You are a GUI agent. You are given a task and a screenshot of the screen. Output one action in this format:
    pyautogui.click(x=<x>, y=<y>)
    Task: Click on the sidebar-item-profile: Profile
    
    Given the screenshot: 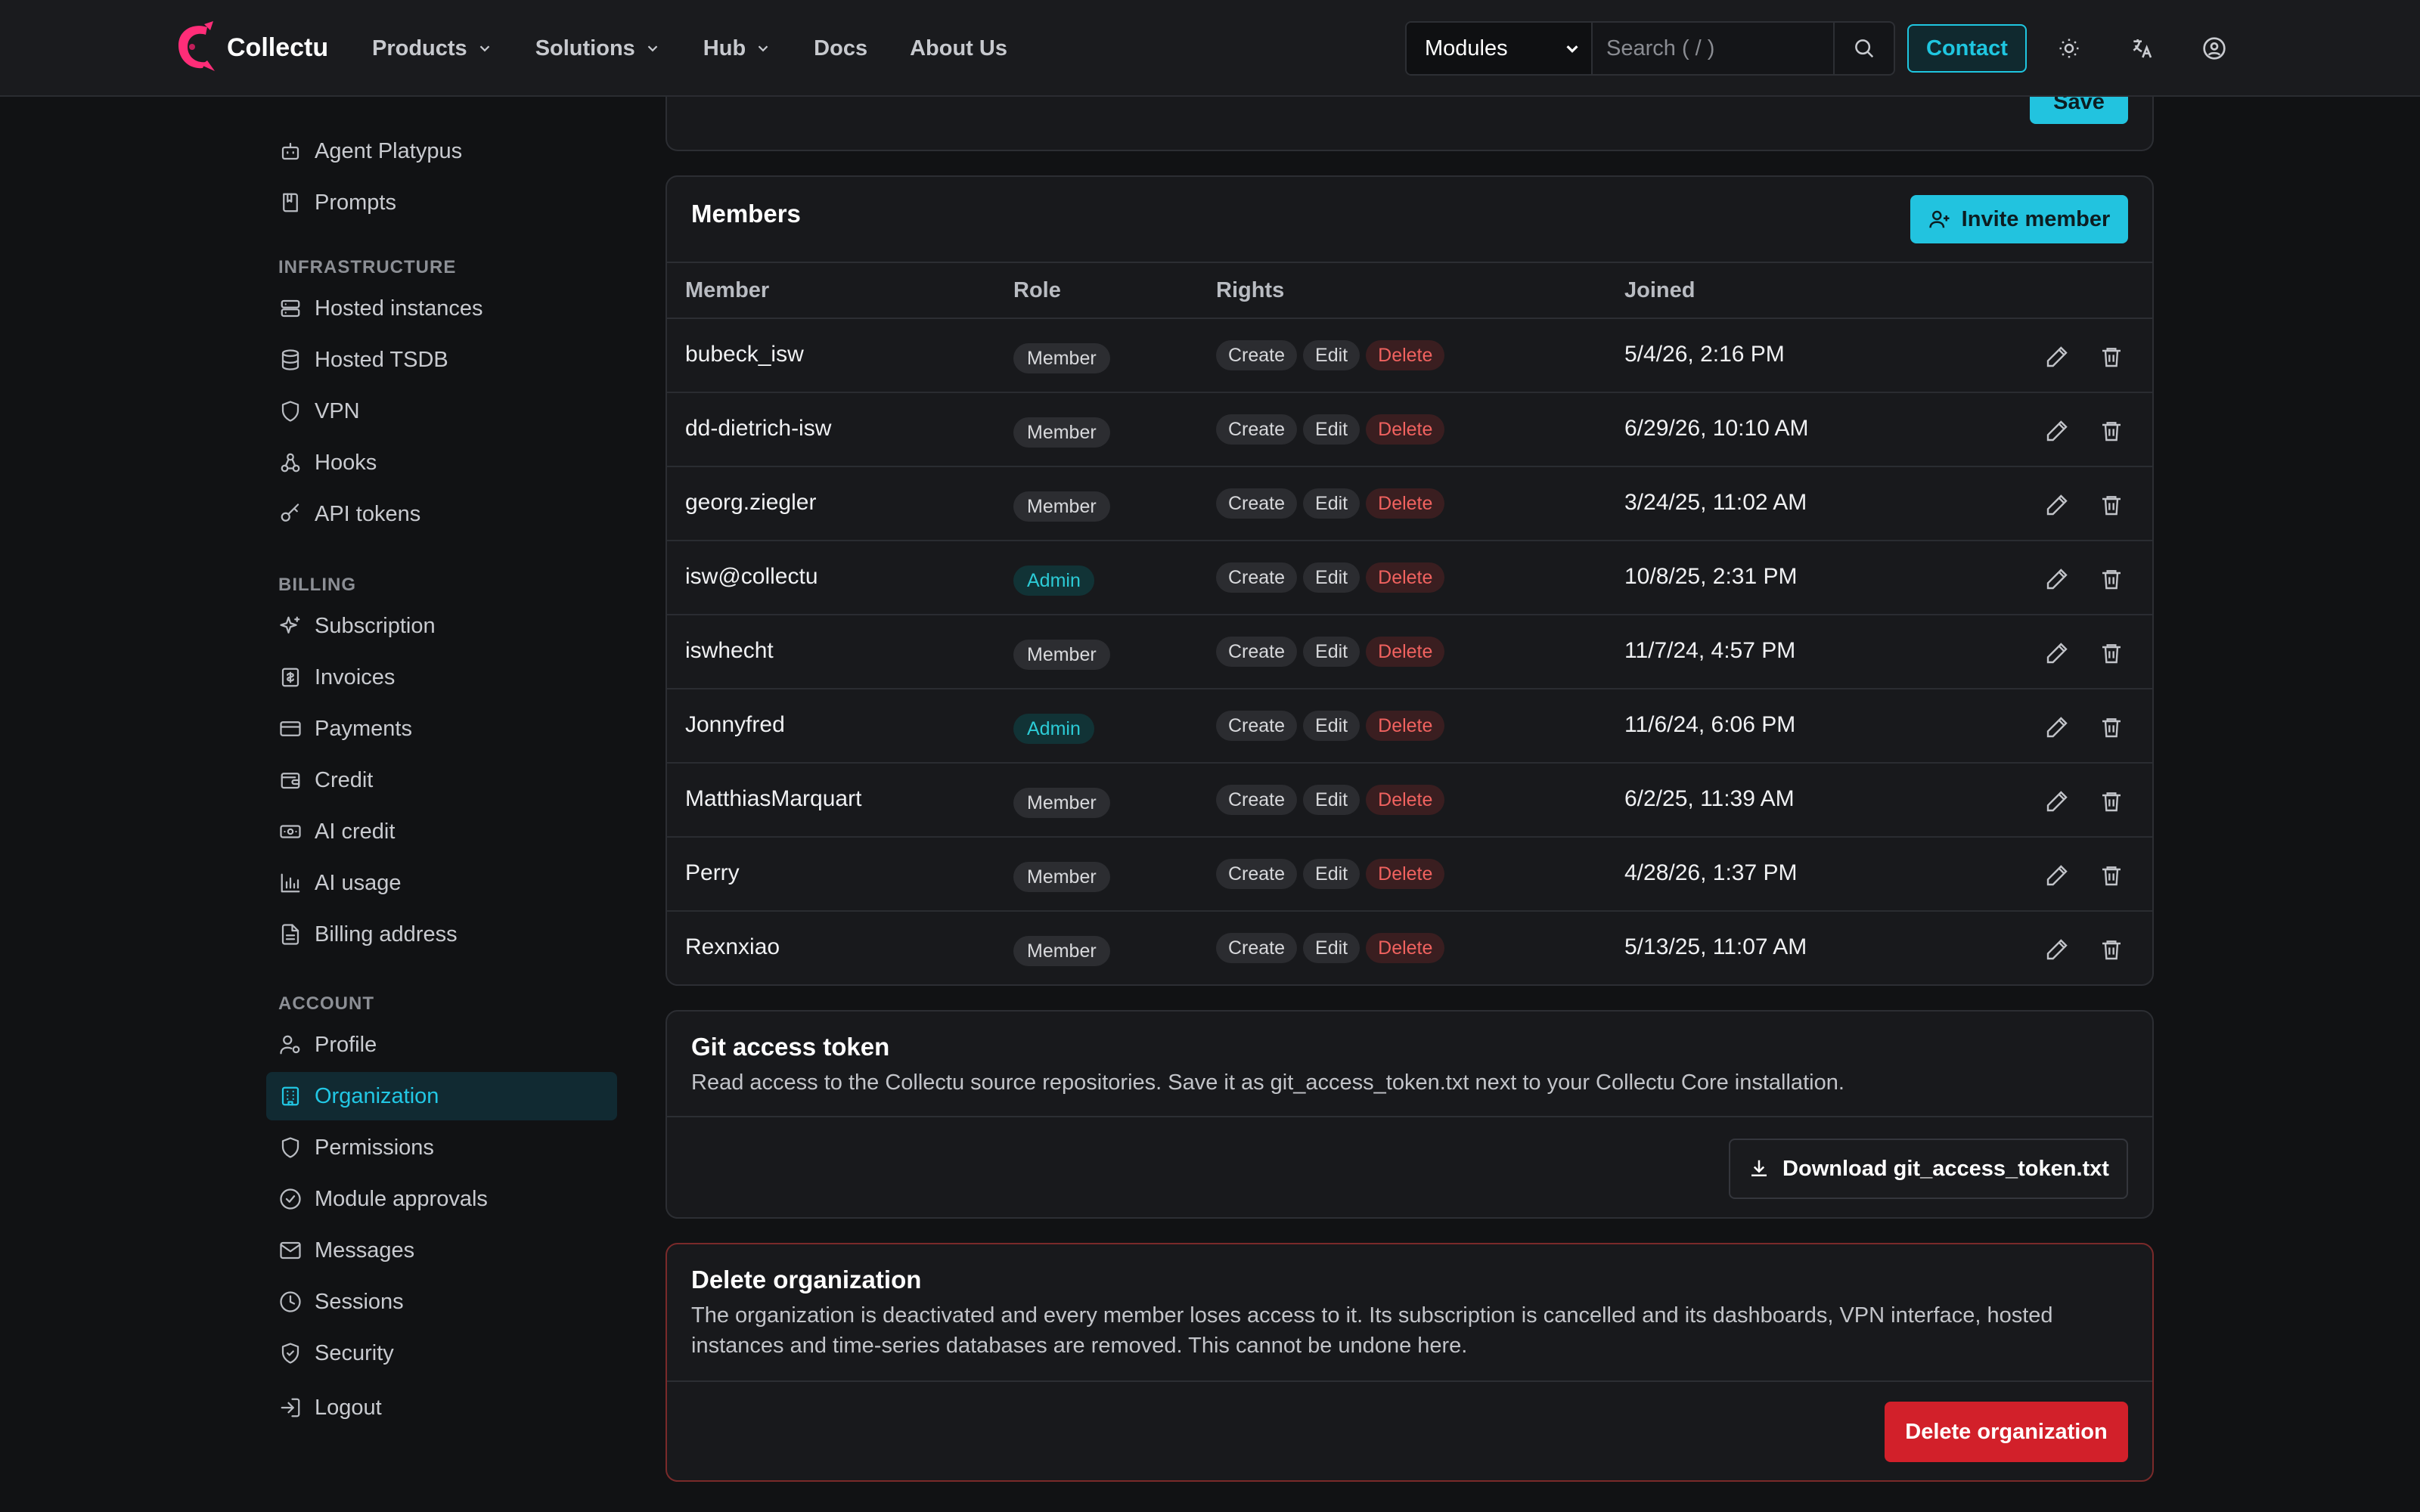 What is the action you would take?
    pyautogui.click(x=441, y=1045)
    